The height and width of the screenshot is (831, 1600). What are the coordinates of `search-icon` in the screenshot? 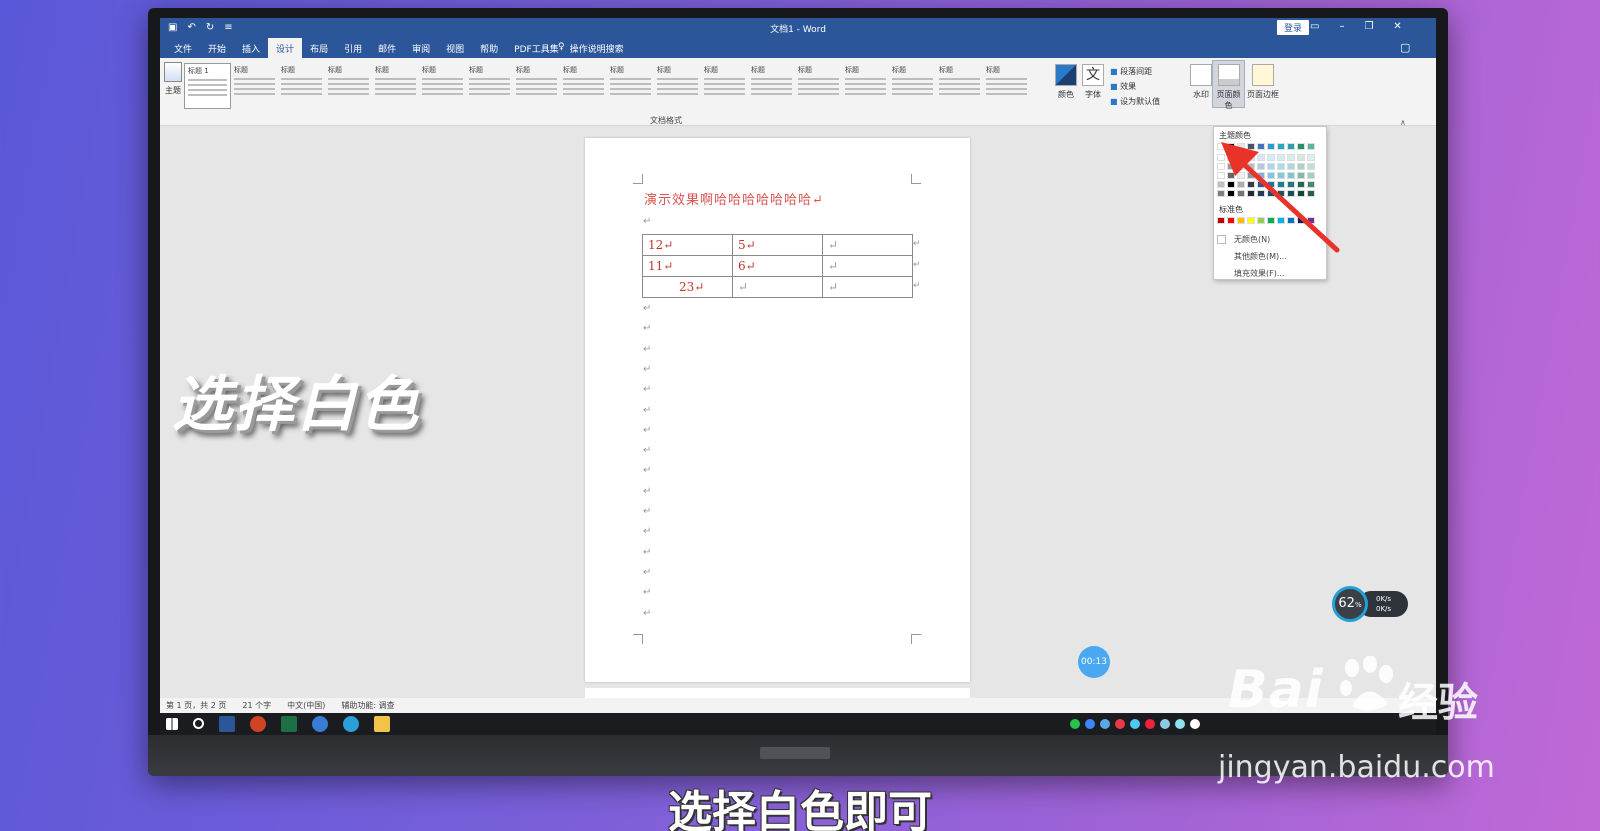 It's located at (198, 723).